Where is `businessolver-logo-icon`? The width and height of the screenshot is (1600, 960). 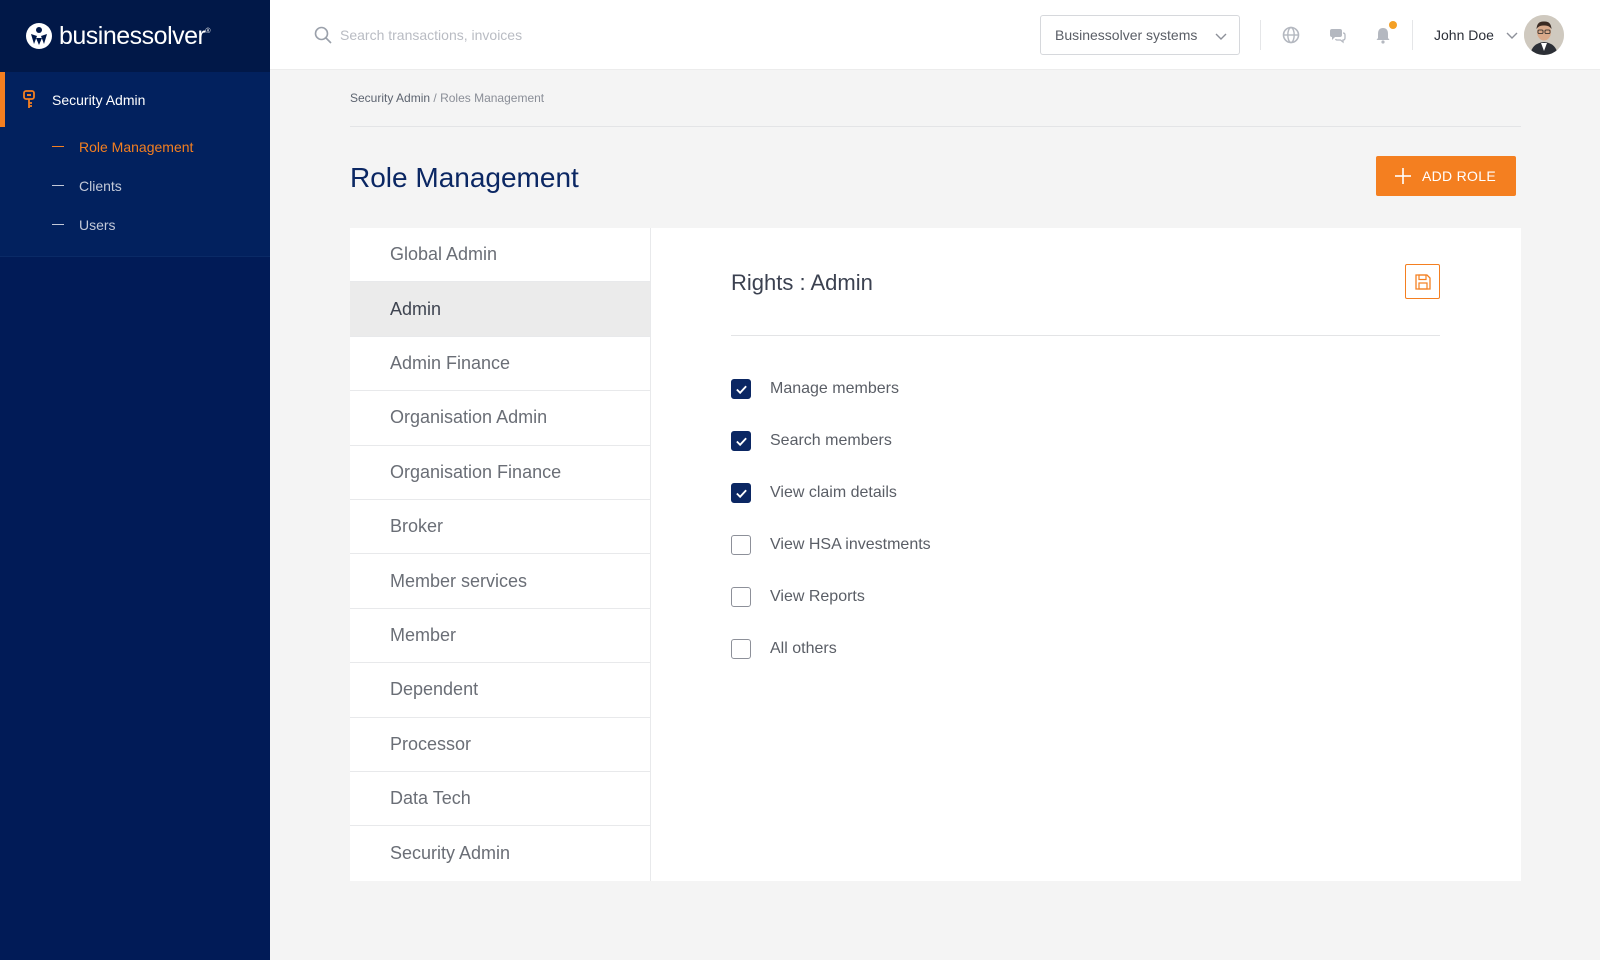 businessolver-logo-icon is located at coordinates (39, 36).